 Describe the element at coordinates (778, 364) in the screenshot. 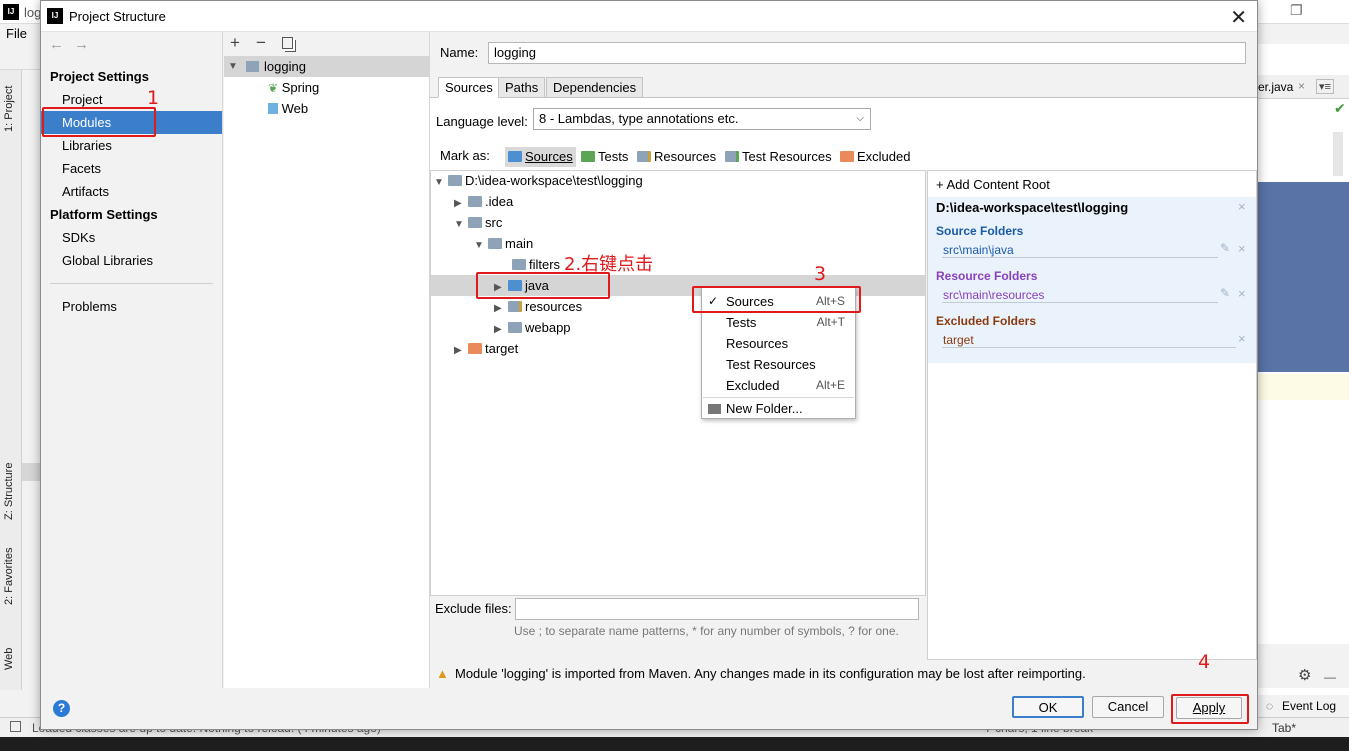

I see `menu-item-test-resources: Test Resources` at that location.